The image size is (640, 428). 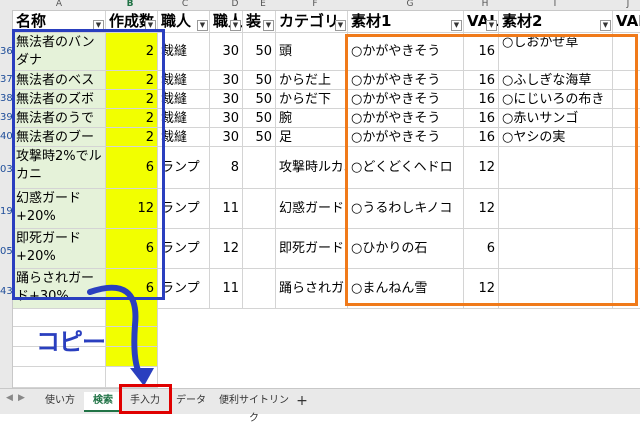 I want to click on cell-category: 頭, so click(x=312, y=52).